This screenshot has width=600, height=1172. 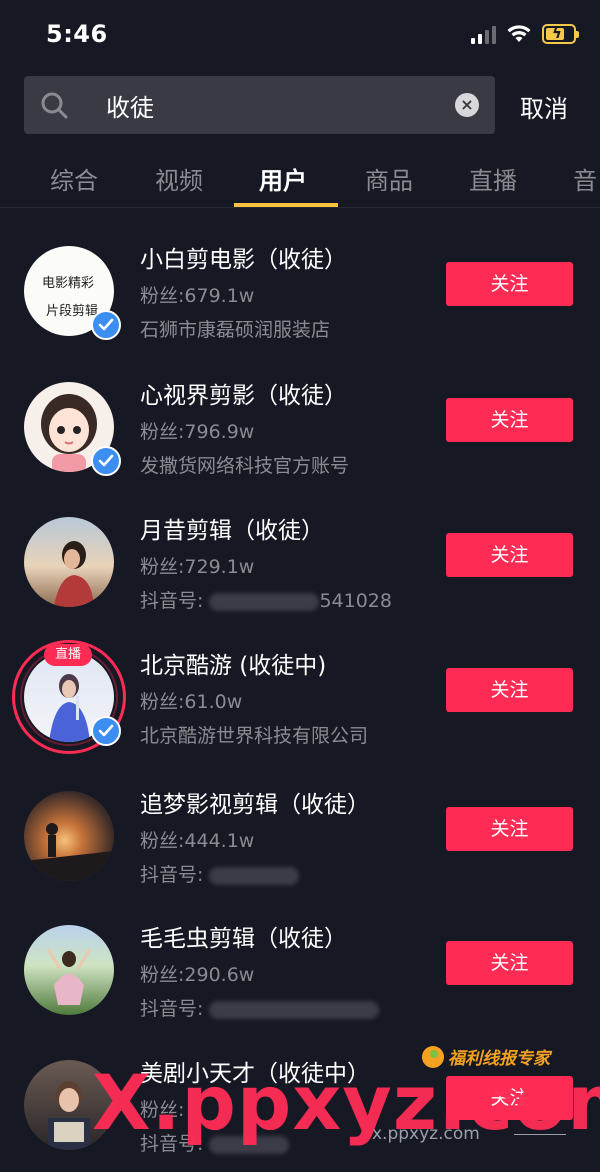 What do you see at coordinates (493, 178) in the screenshot?
I see `tab-live: 直播` at bounding box center [493, 178].